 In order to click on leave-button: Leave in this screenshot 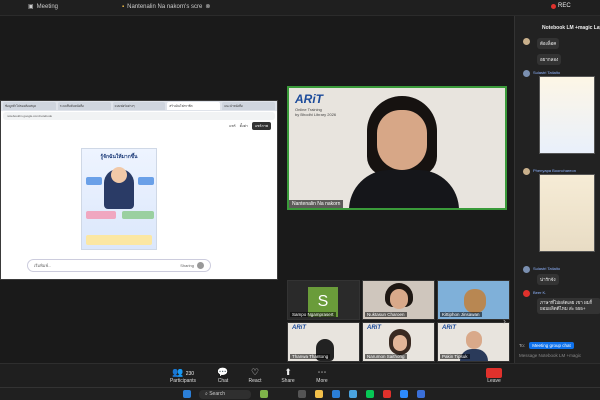, I will do `click(494, 381)`.